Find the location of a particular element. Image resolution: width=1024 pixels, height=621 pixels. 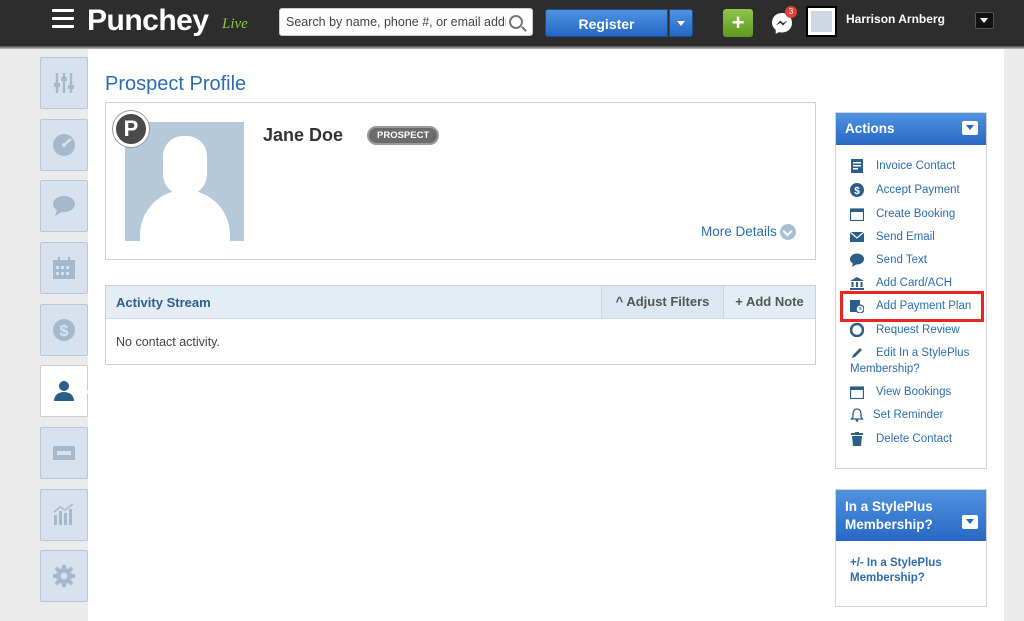

hamburger-menu-icon is located at coordinates (63, 19).